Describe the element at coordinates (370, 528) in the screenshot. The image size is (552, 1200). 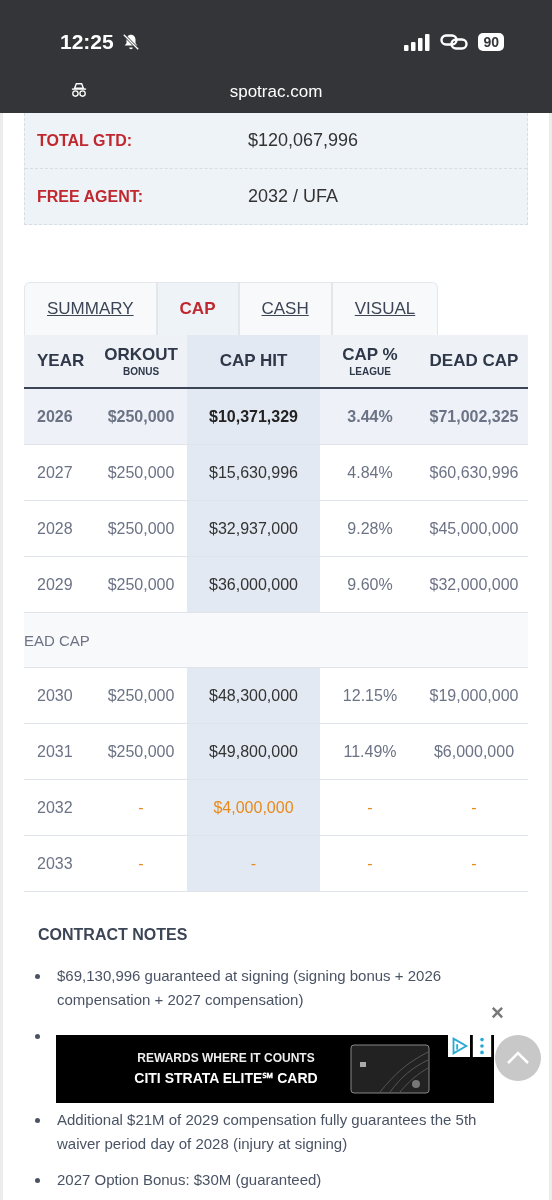
I see `cap-percent-cell: 9.28%` at that location.